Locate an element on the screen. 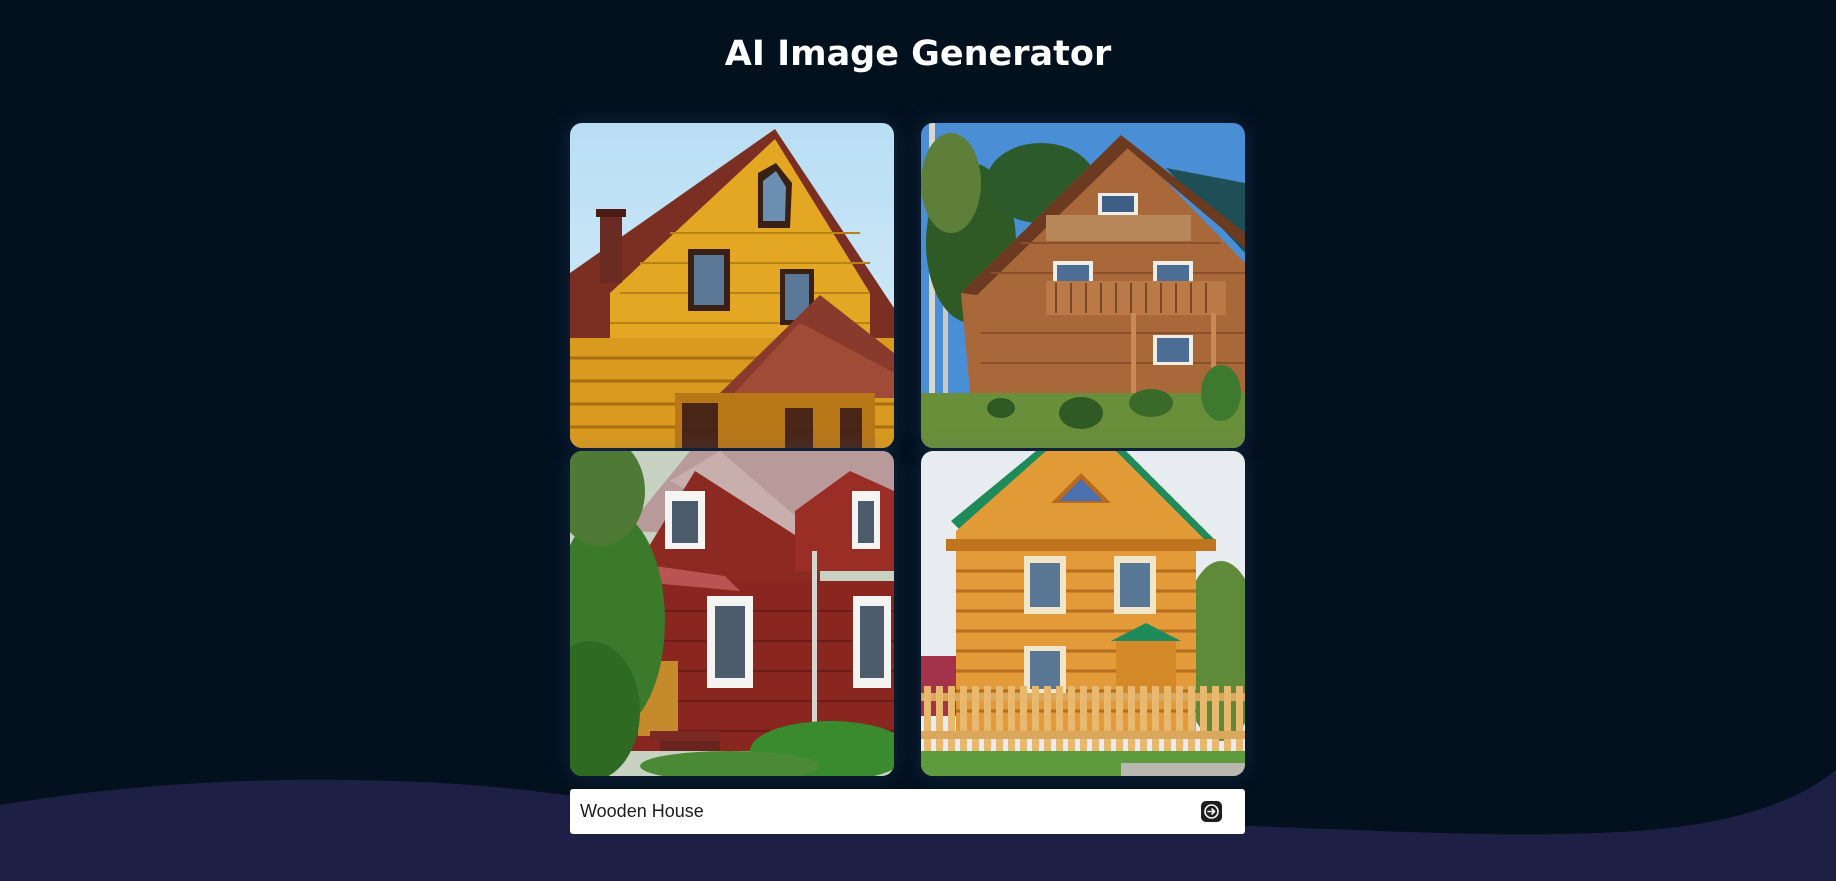 The image size is (1836, 881). prompt-input is located at coordinates (880, 811).